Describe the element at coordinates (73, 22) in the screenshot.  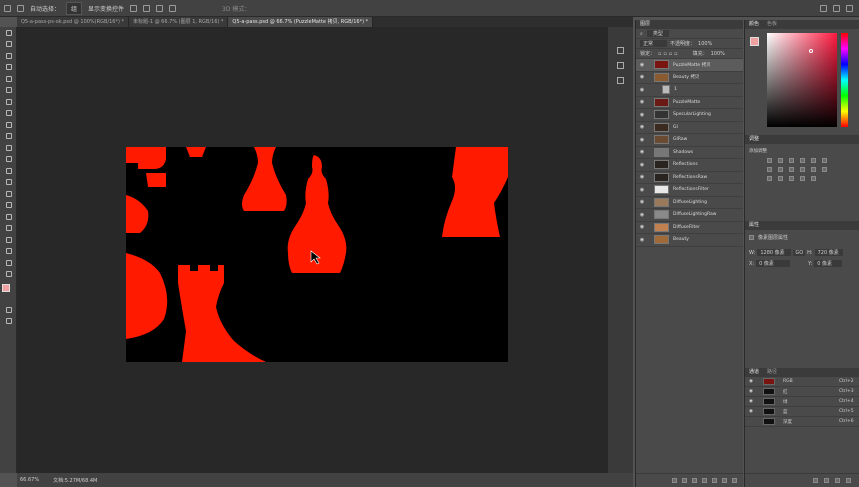
I see `tab-doc-1: Q5-a-pass-ps-ok.psd @ 100%(RGB/16*) *` at that location.